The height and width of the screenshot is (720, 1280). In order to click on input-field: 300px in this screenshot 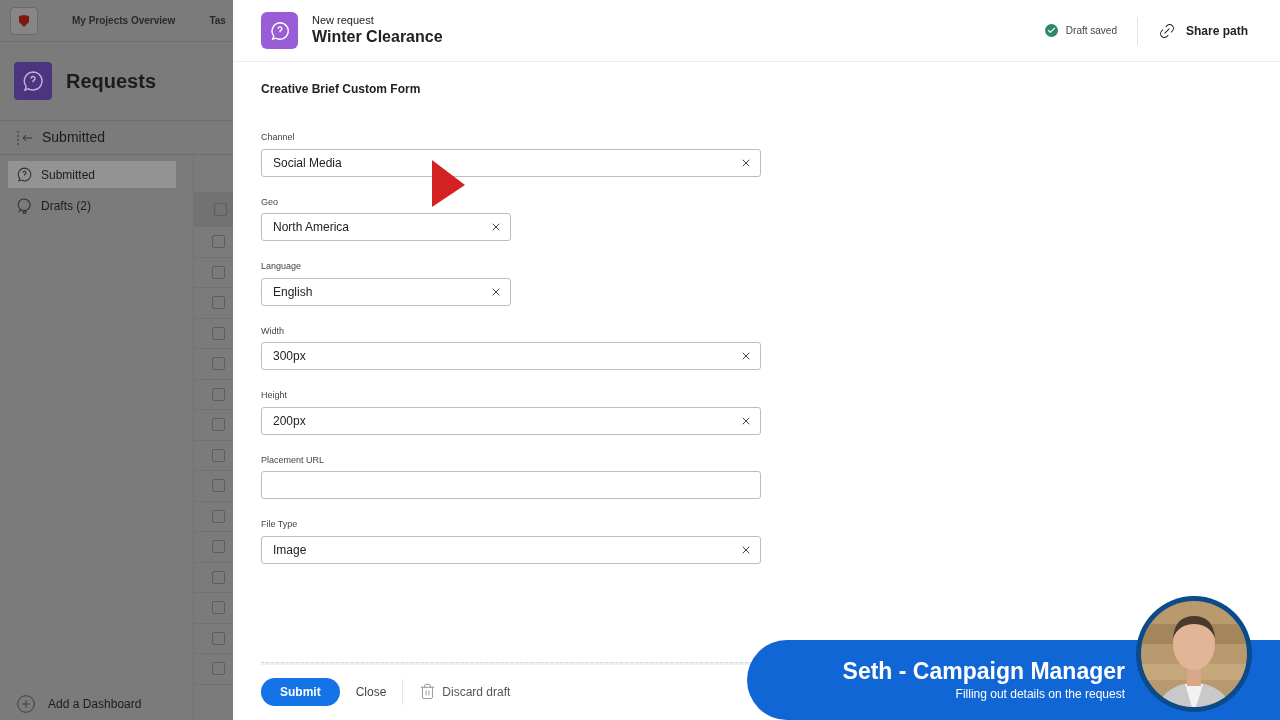, I will do `click(511, 356)`.